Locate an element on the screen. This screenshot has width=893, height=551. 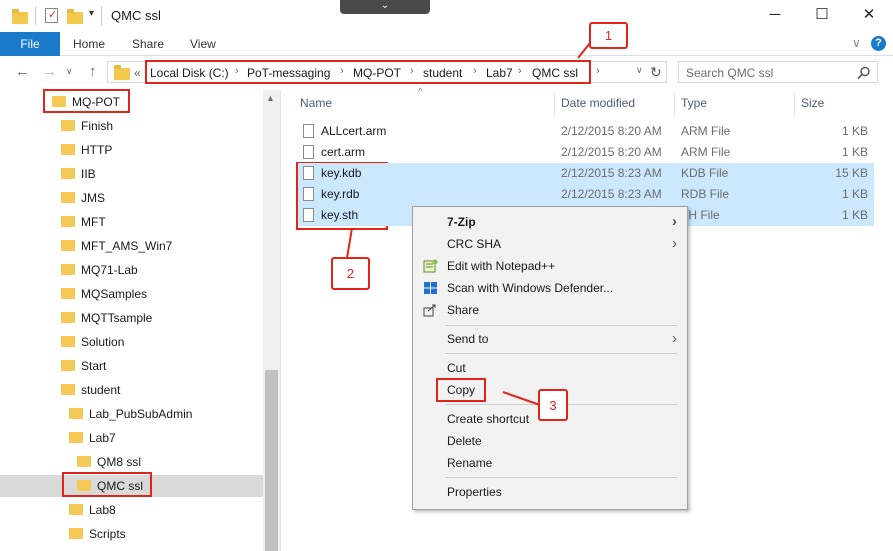
annotation-callout-1: 1 is located at coordinates (608, 35).